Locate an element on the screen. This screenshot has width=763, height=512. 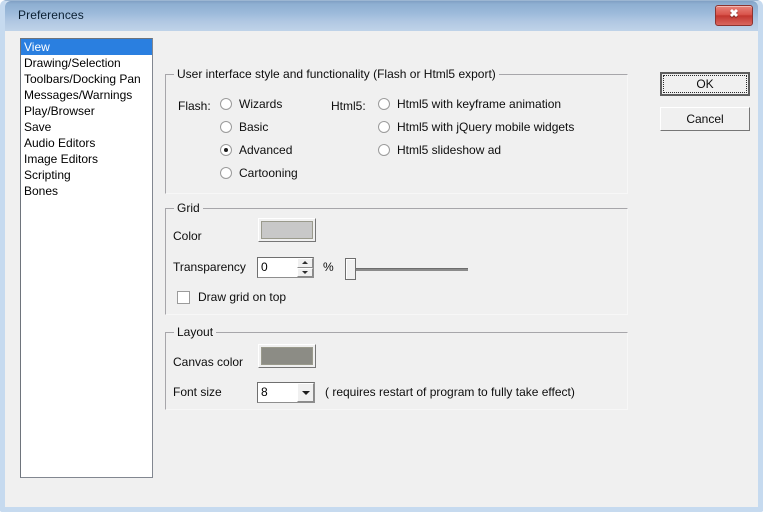
canvas-color-preview is located at coordinates (287, 356).